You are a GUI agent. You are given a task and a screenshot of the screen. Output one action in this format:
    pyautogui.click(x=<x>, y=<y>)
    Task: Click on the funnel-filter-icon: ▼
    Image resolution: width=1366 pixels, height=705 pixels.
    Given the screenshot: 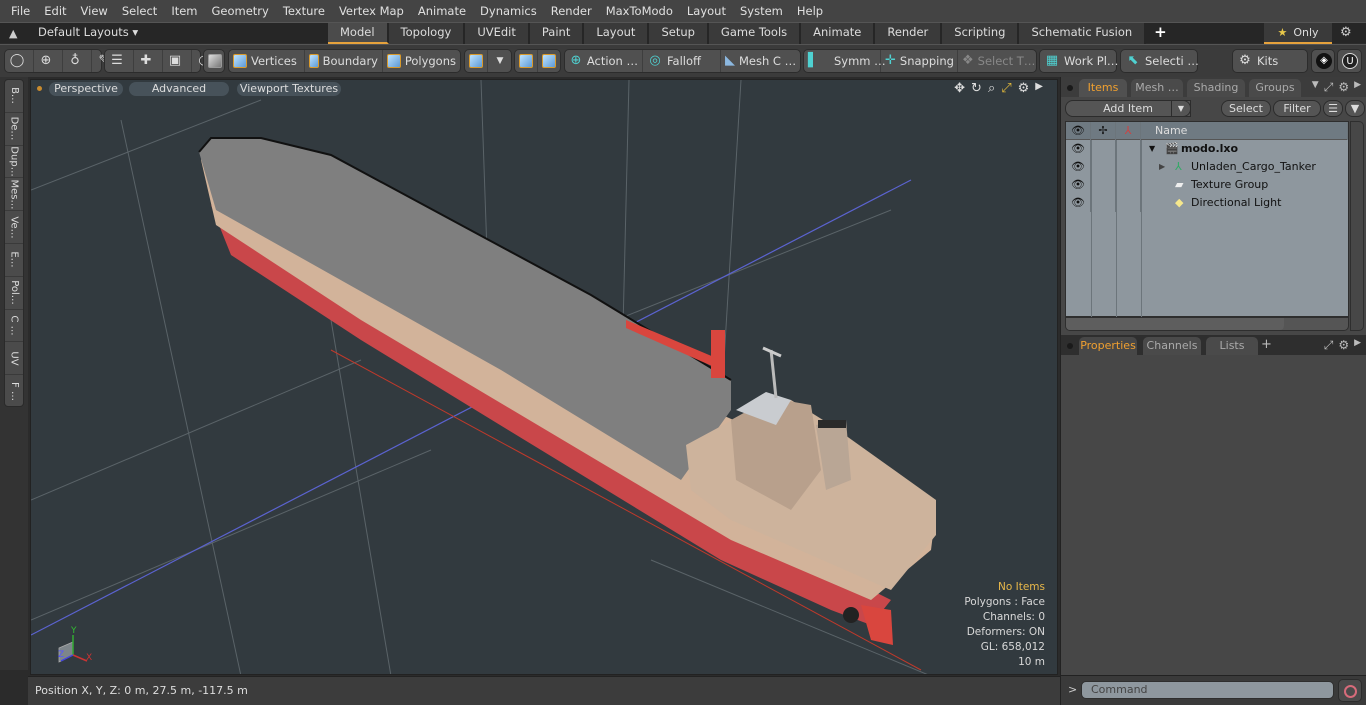 What is the action you would take?
    pyautogui.click(x=1355, y=108)
    